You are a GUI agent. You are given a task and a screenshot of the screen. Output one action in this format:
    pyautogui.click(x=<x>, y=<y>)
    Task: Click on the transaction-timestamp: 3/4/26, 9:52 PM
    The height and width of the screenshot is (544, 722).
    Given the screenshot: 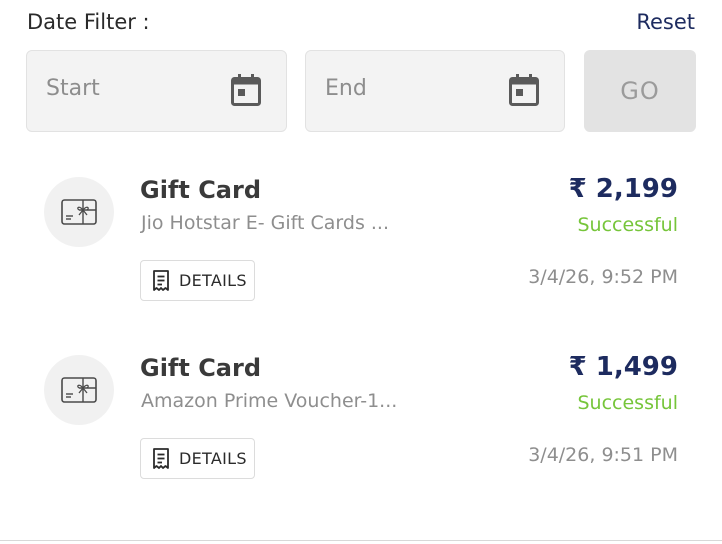 What is the action you would take?
    pyautogui.click(x=603, y=277)
    